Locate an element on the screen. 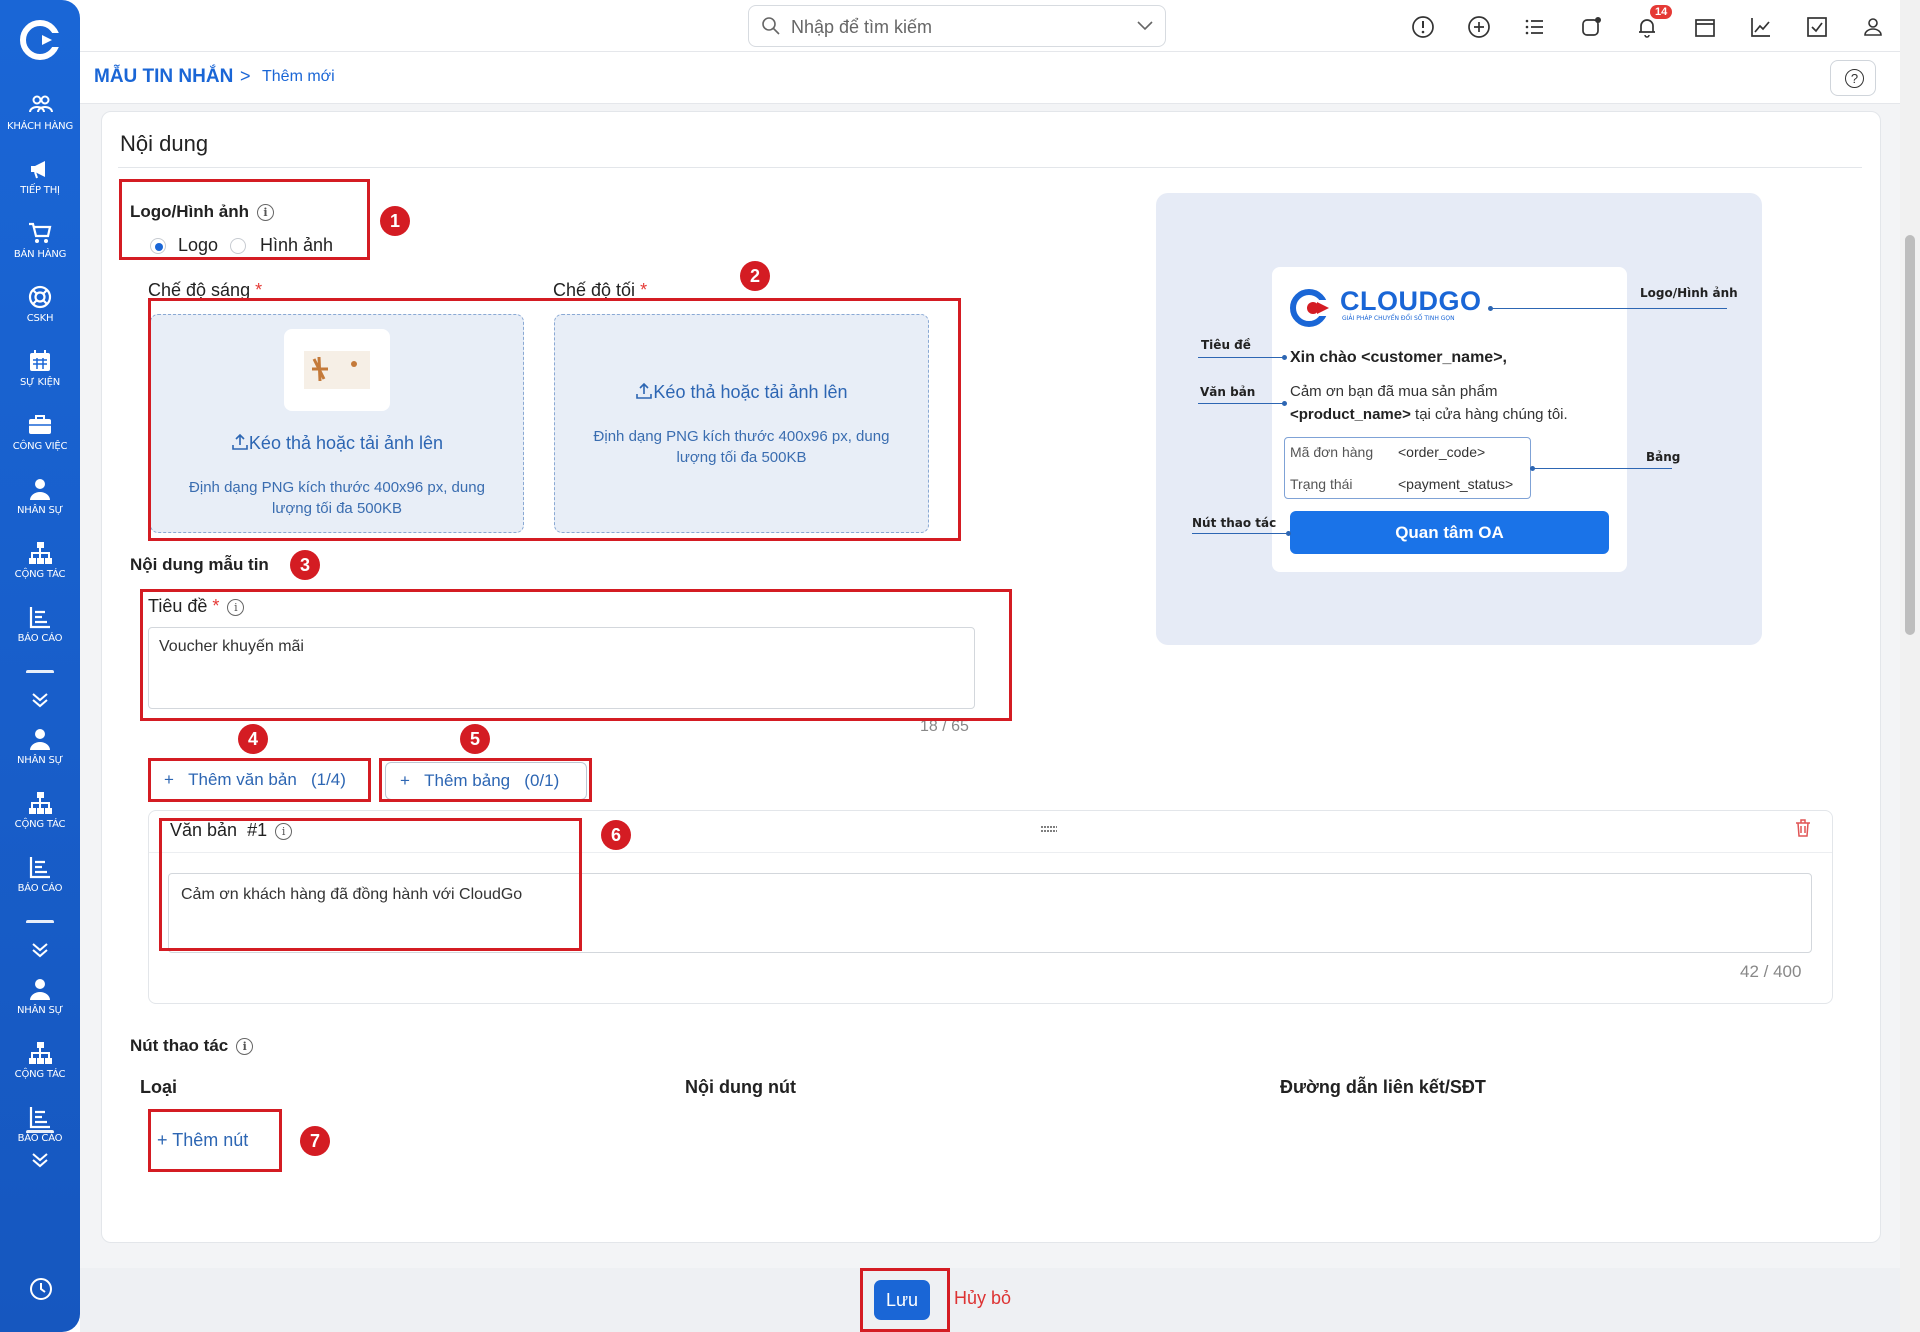 The image size is (1920, 1332). help-button: ? is located at coordinates (1853, 78).